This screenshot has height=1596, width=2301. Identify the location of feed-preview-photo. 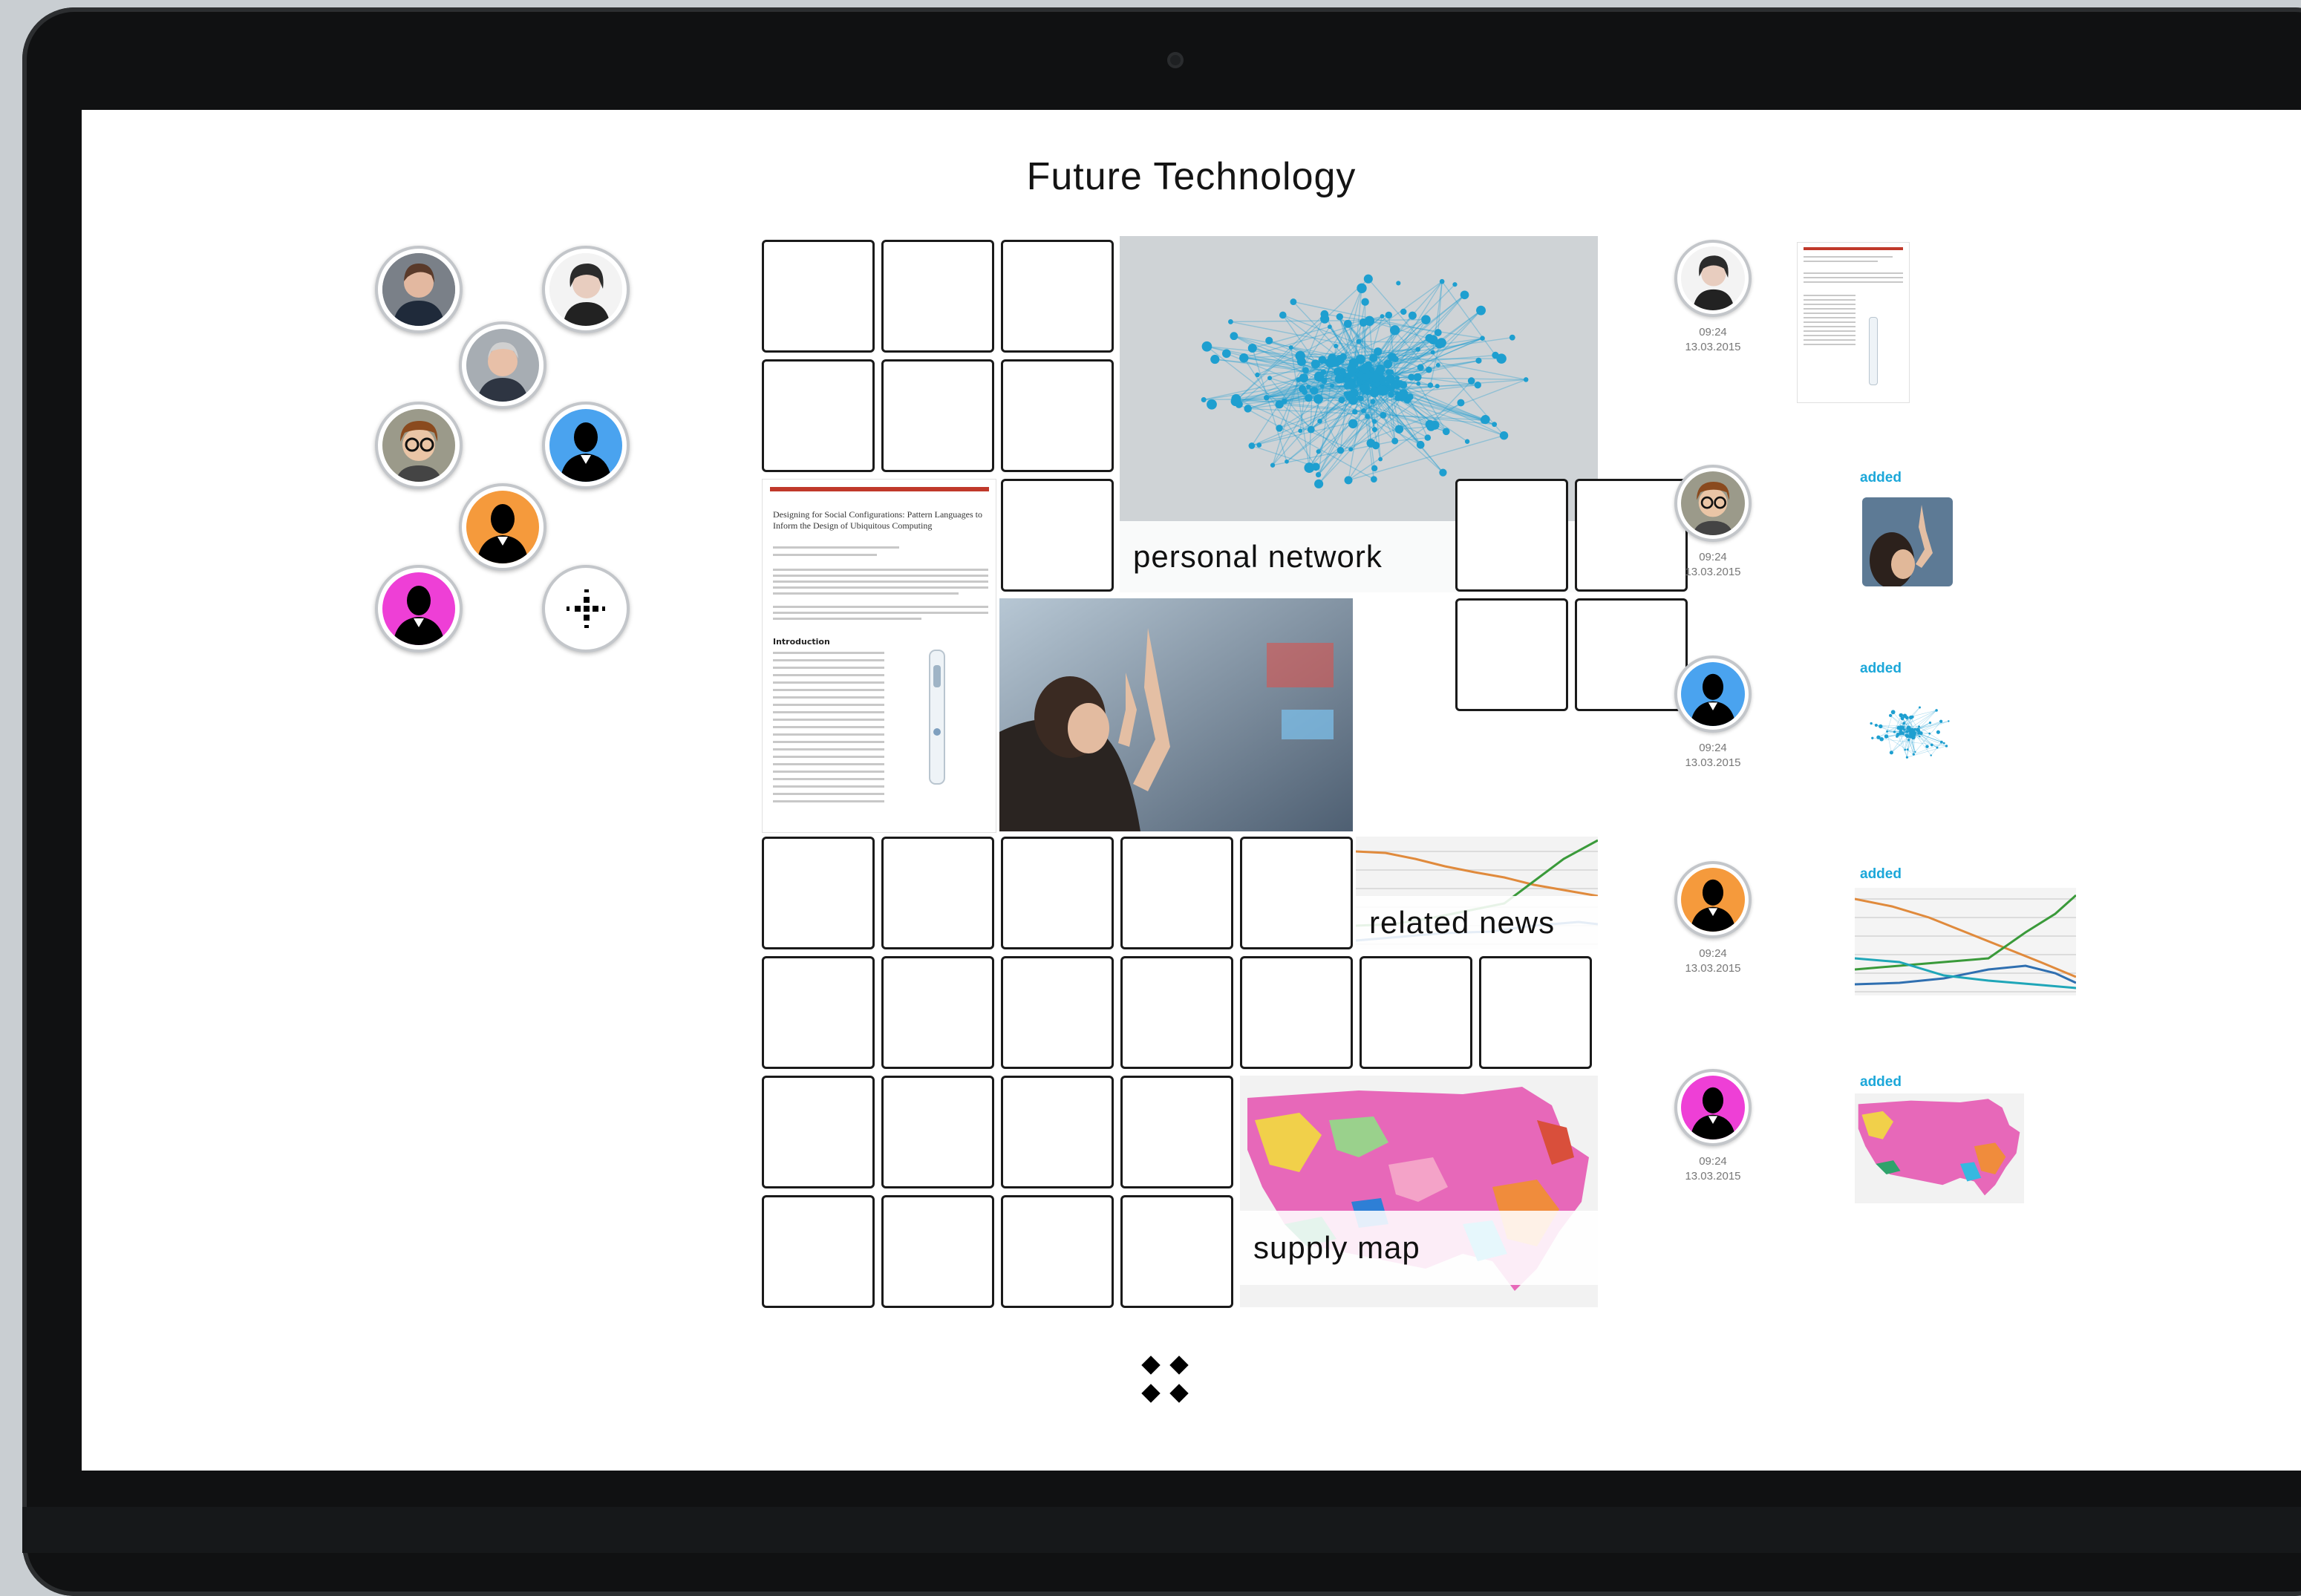
(1908, 542).